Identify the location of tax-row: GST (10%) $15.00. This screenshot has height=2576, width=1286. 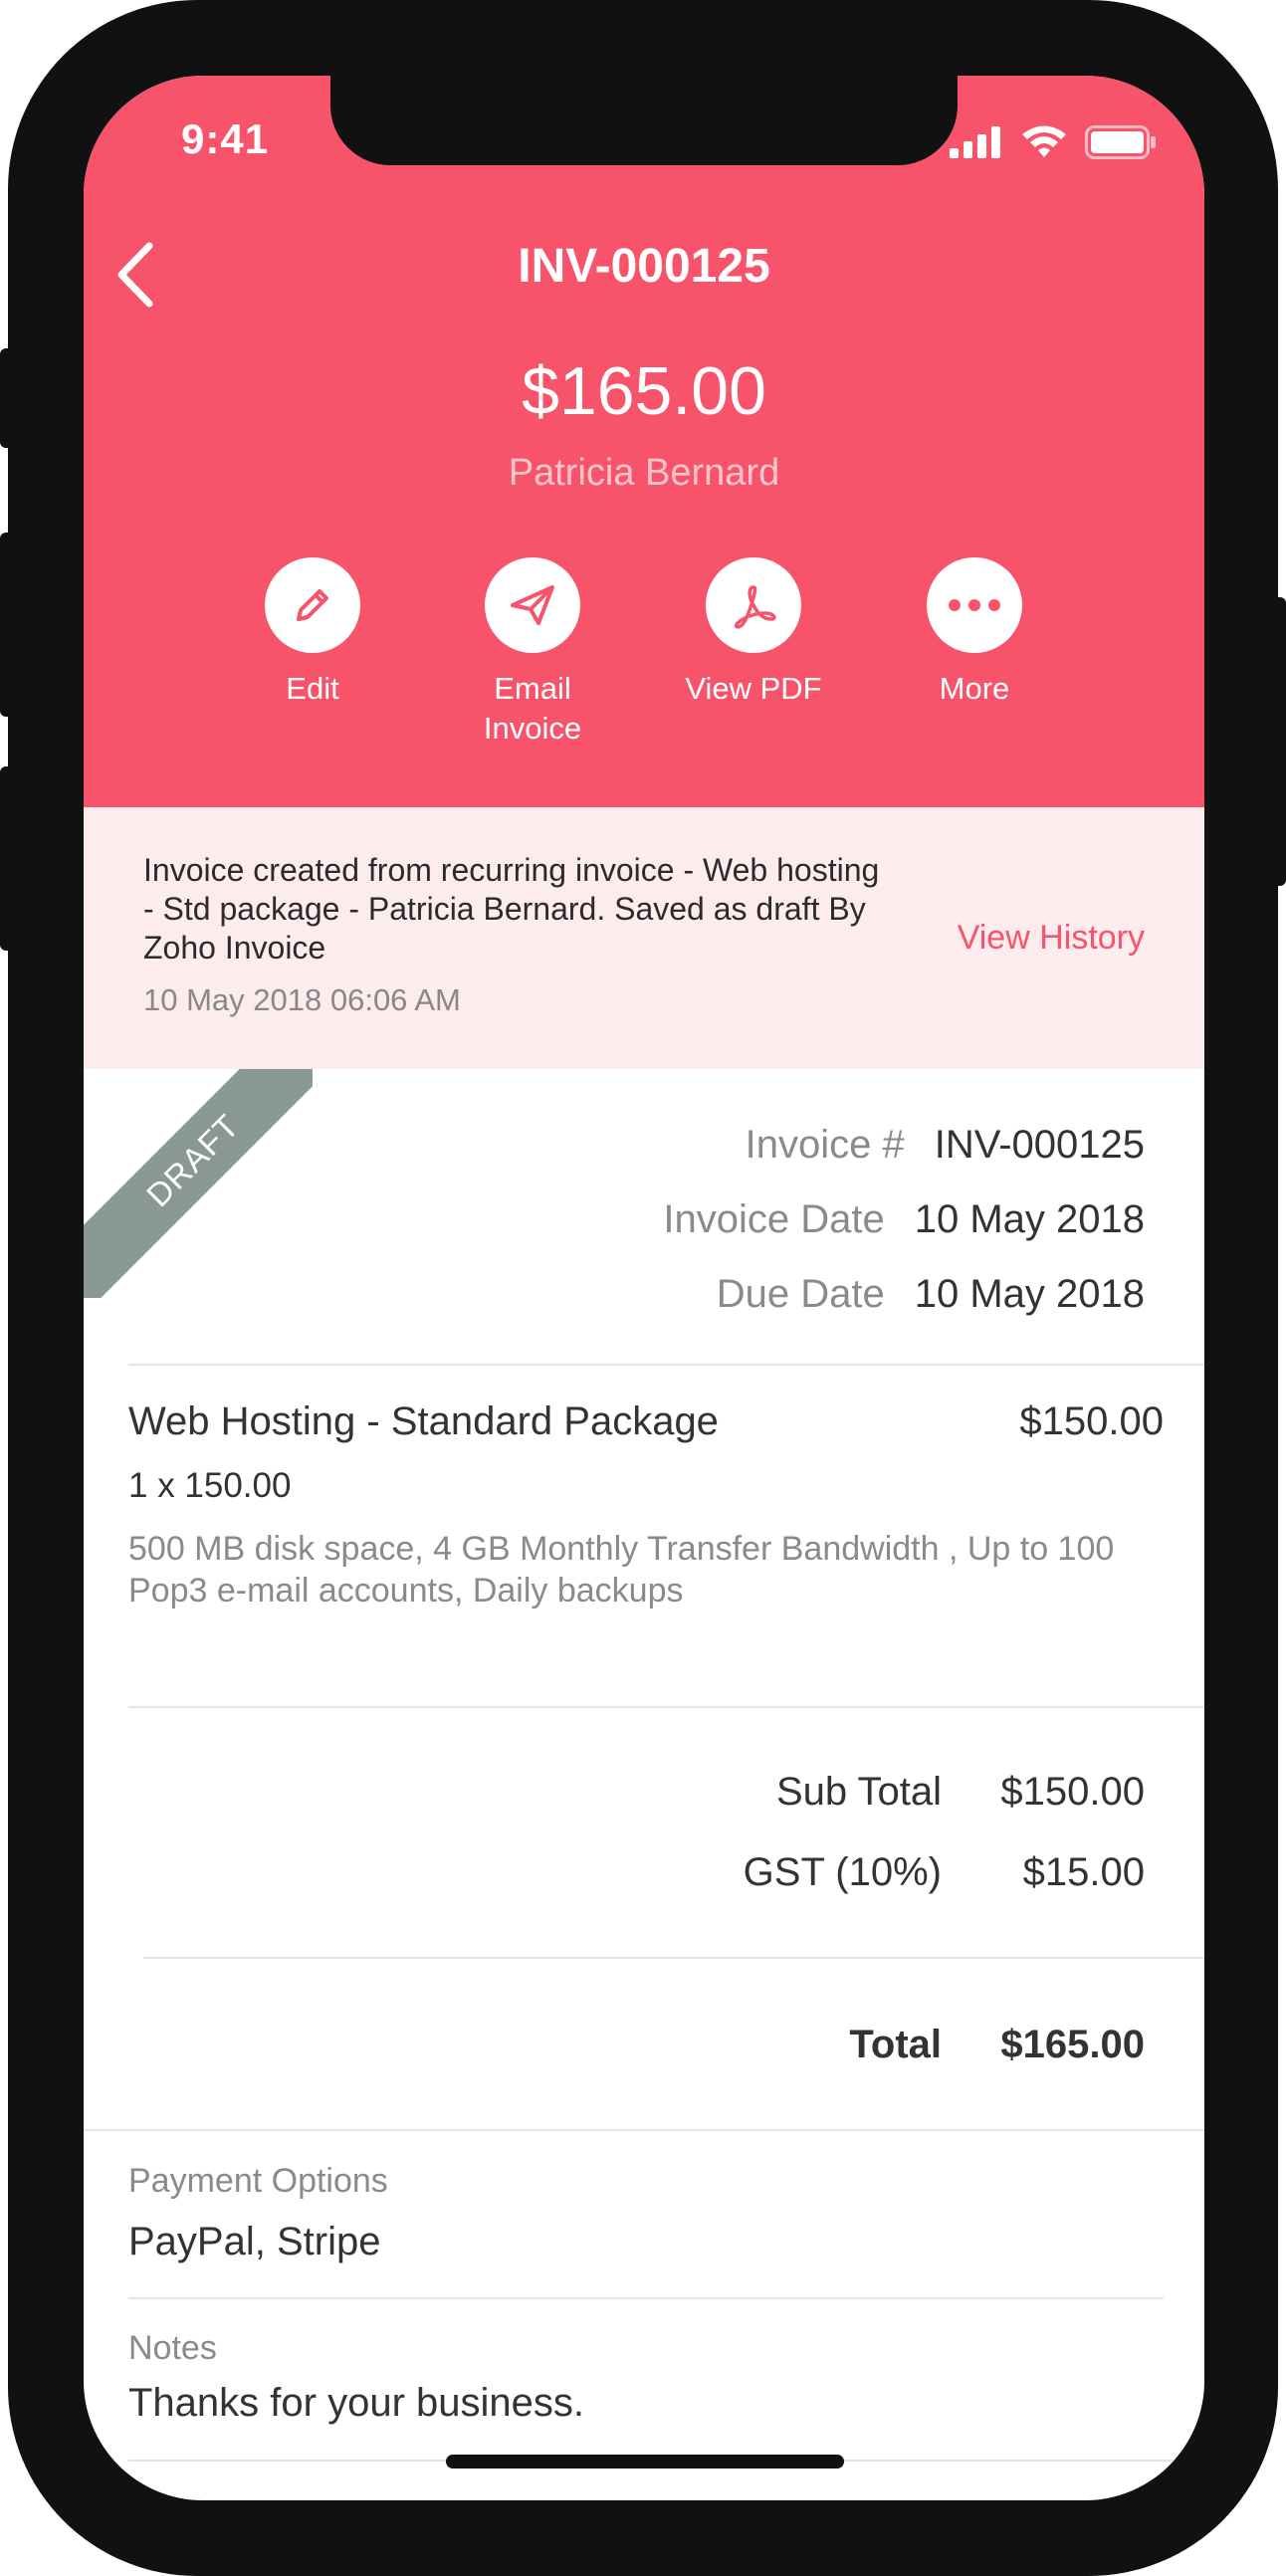
(944, 1872).